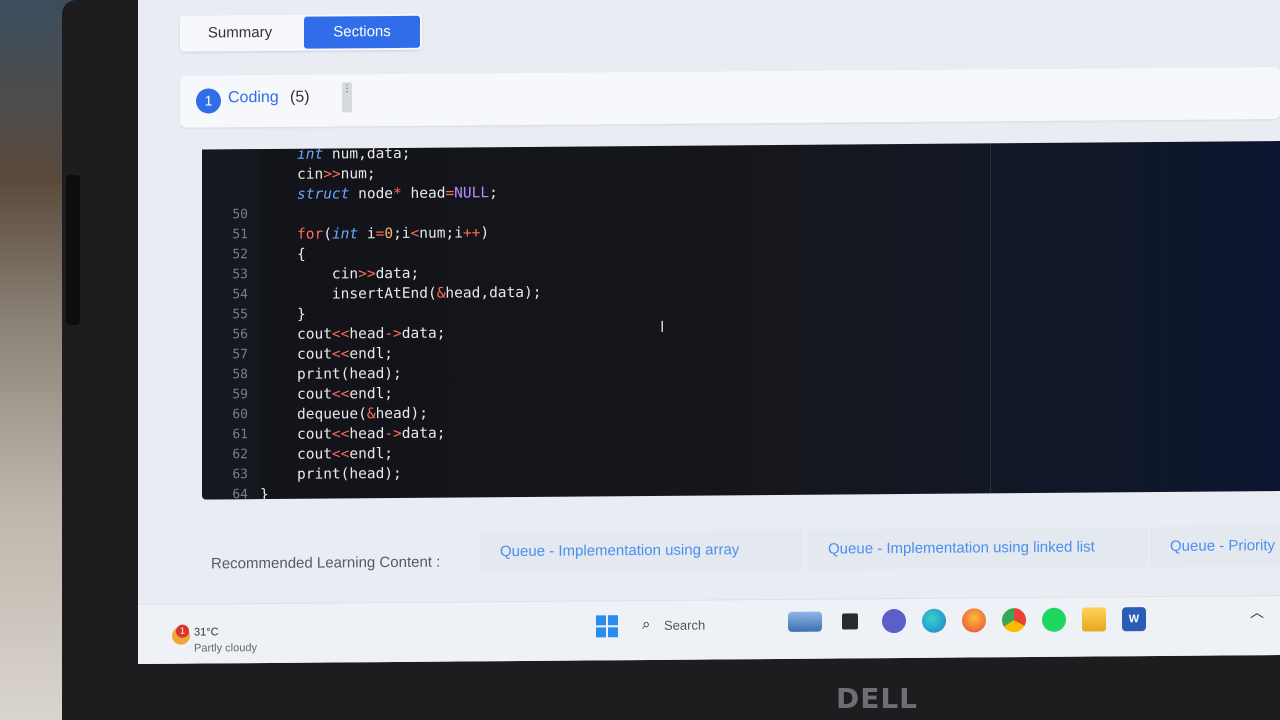 The height and width of the screenshot is (720, 1280). I want to click on code-text: dequeue(&head);, so click(362, 414).